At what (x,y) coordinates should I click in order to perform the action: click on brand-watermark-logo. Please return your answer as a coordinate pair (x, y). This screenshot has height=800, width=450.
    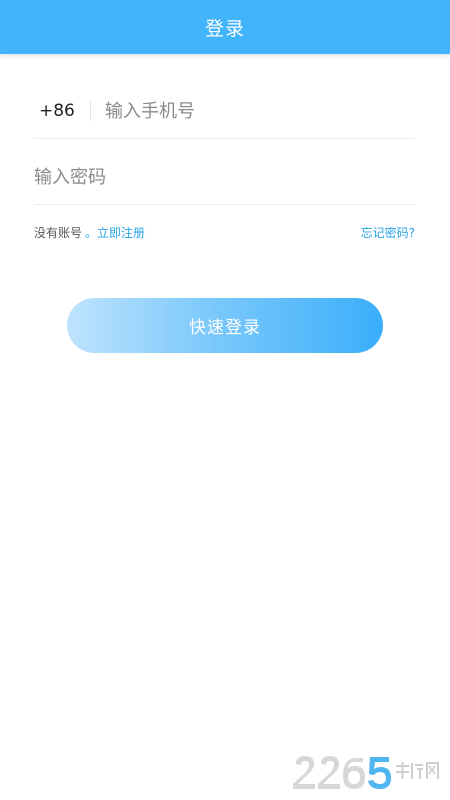
    Looking at the image, I should click on (366, 772).